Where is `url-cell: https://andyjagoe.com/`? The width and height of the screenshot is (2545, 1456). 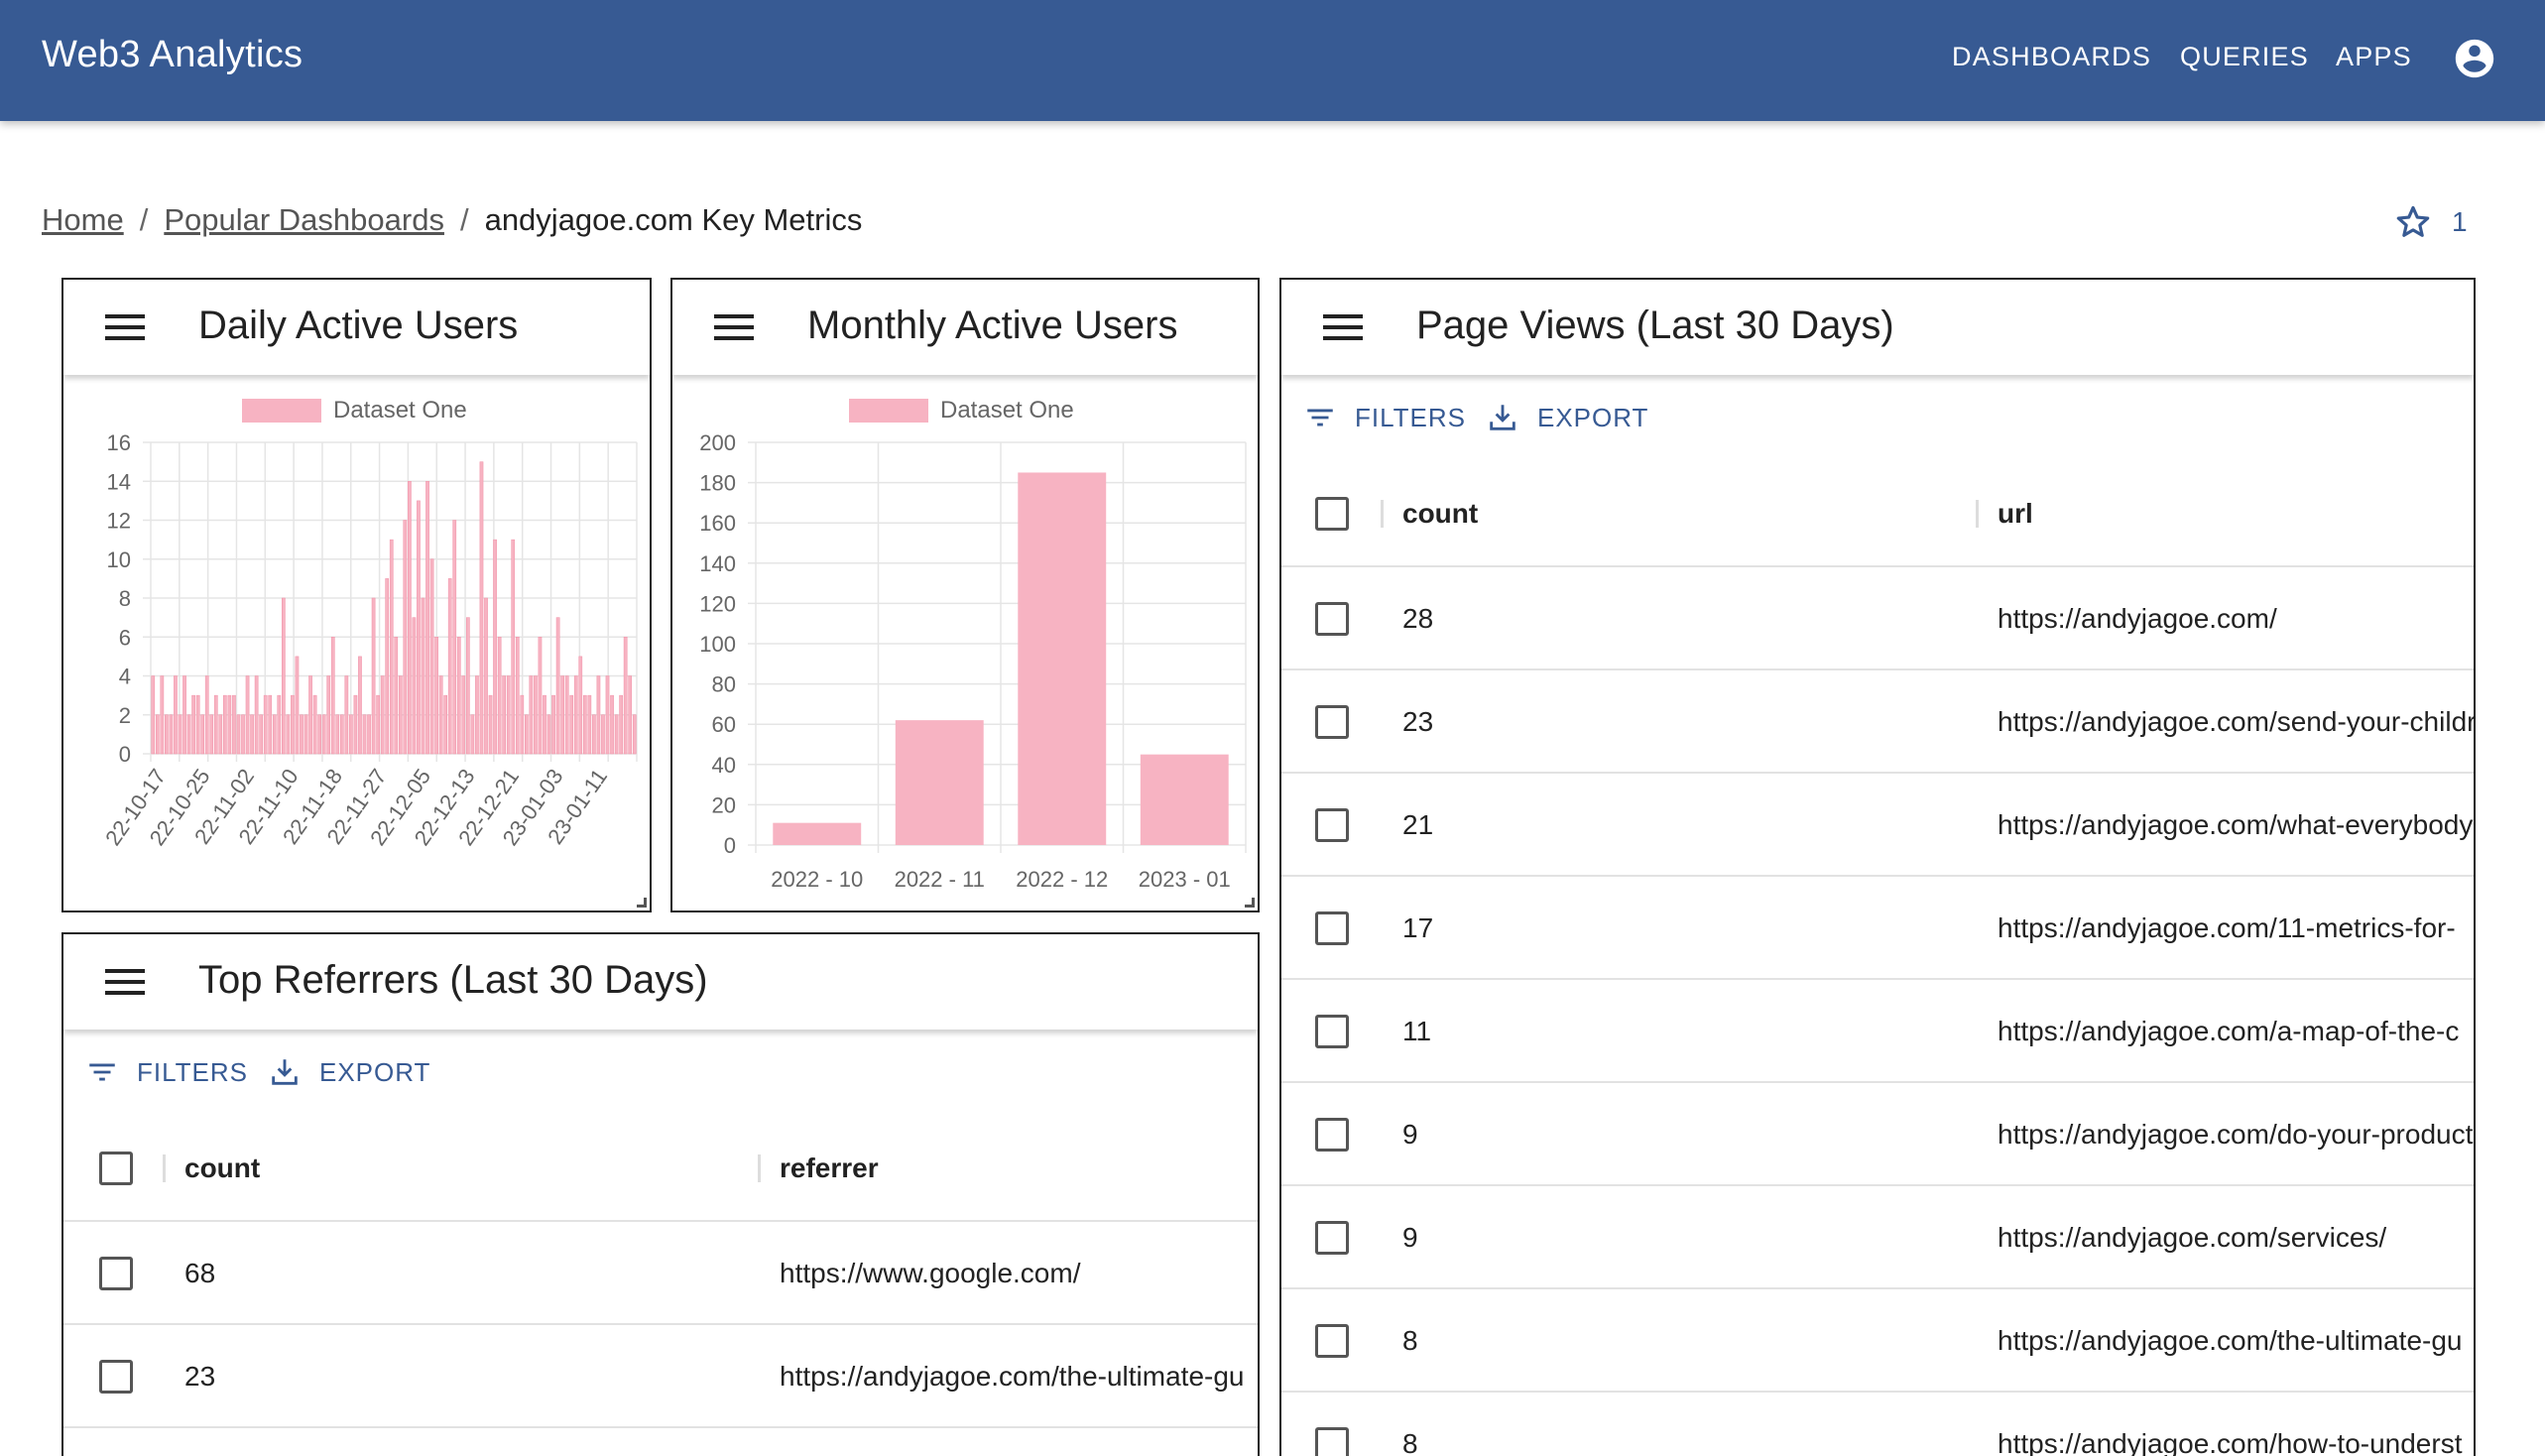 url-cell: https://andyjagoe.com/ is located at coordinates (2137, 618).